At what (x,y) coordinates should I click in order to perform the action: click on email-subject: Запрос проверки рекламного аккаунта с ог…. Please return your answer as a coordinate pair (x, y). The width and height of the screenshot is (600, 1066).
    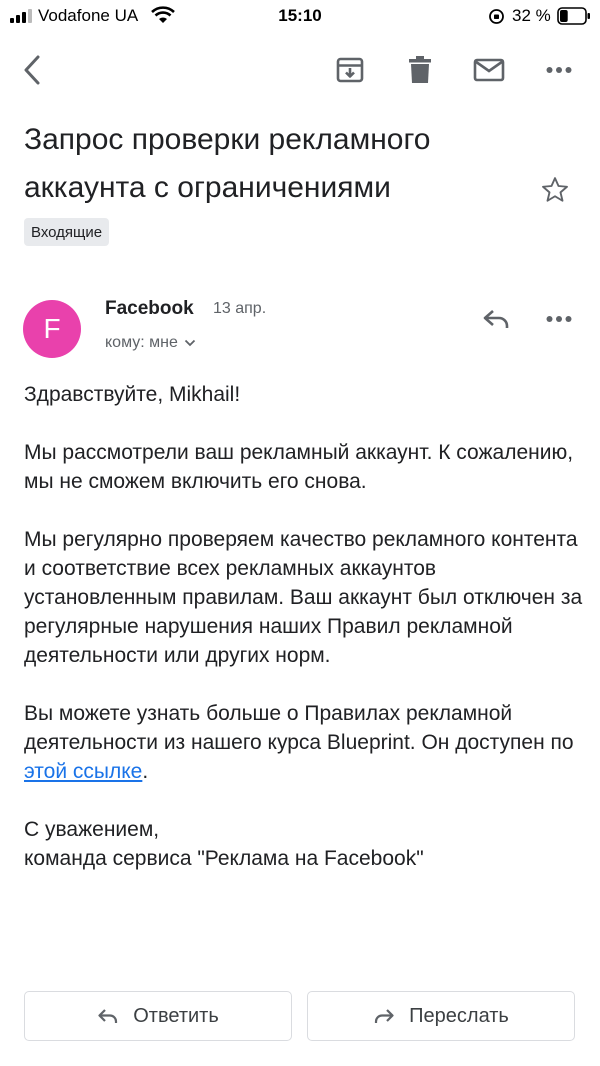
    Looking at the image, I should click on (227, 163).